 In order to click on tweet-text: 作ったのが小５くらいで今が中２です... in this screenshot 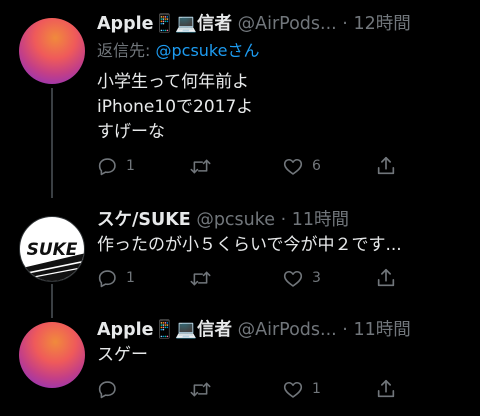, I will do `click(249, 245)`.